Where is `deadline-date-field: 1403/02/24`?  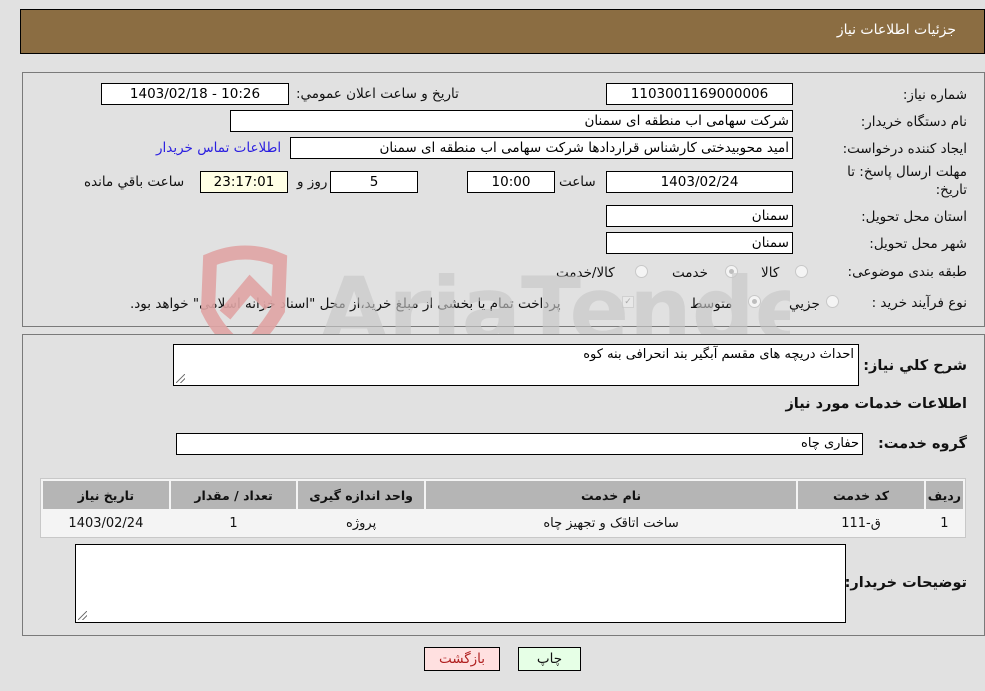 deadline-date-field: 1403/02/24 is located at coordinates (699, 182).